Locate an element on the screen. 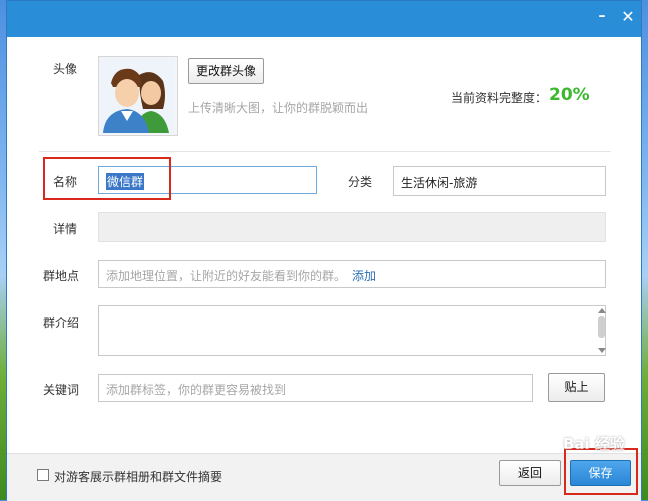 The height and width of the screenshot is (501, 648). post-button: 贴上 is located at coordinates (576, 387).